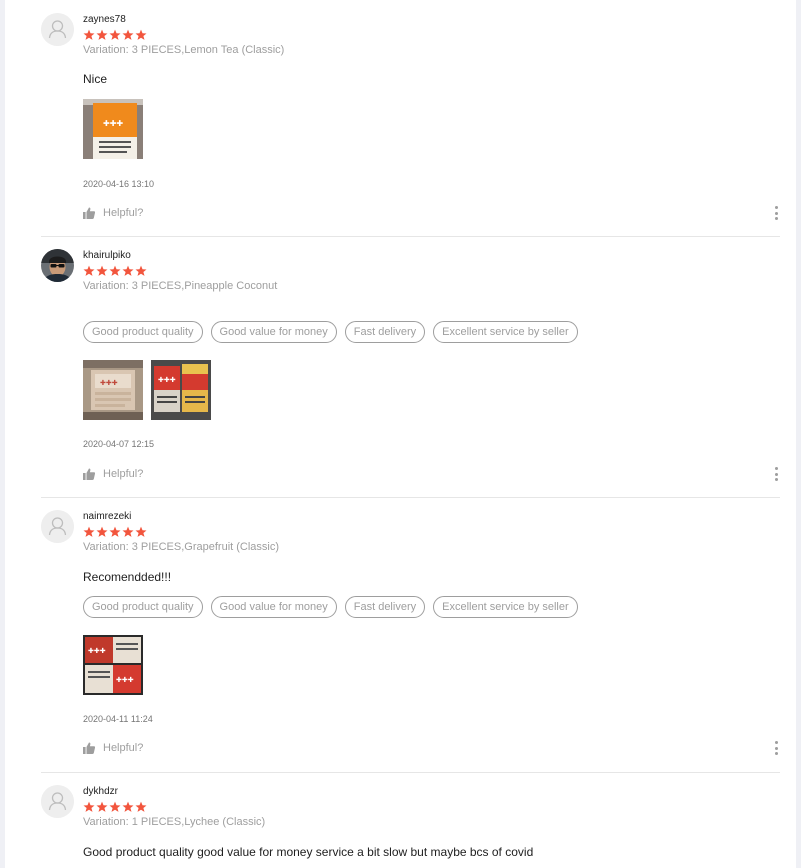  What do you see at coordinates (184, 50) in the screenshot?
I see `variation-text: Variation: 3 PIECES,Lemon Tea (Classic)` at bounding box center [184, 50].